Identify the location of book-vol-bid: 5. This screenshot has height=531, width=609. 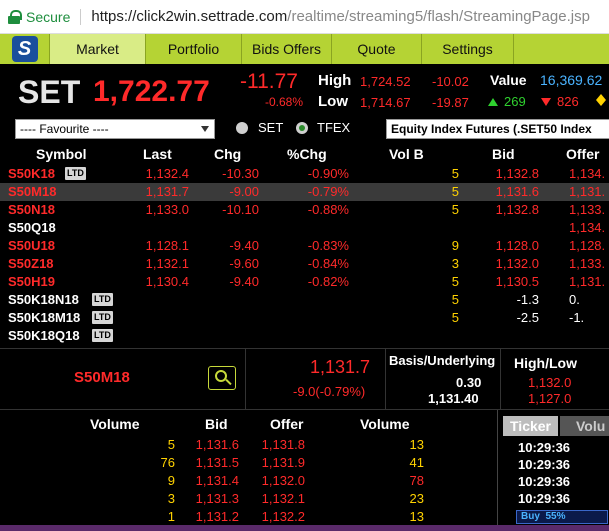
(171, 444).